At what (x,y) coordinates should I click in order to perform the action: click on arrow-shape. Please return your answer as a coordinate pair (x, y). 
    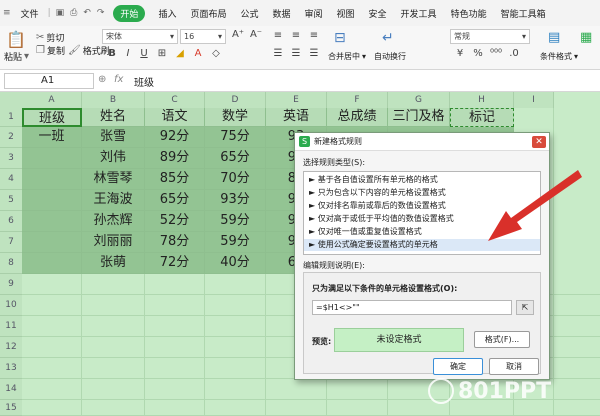
    Looking at the image, I should click on (535, 205).